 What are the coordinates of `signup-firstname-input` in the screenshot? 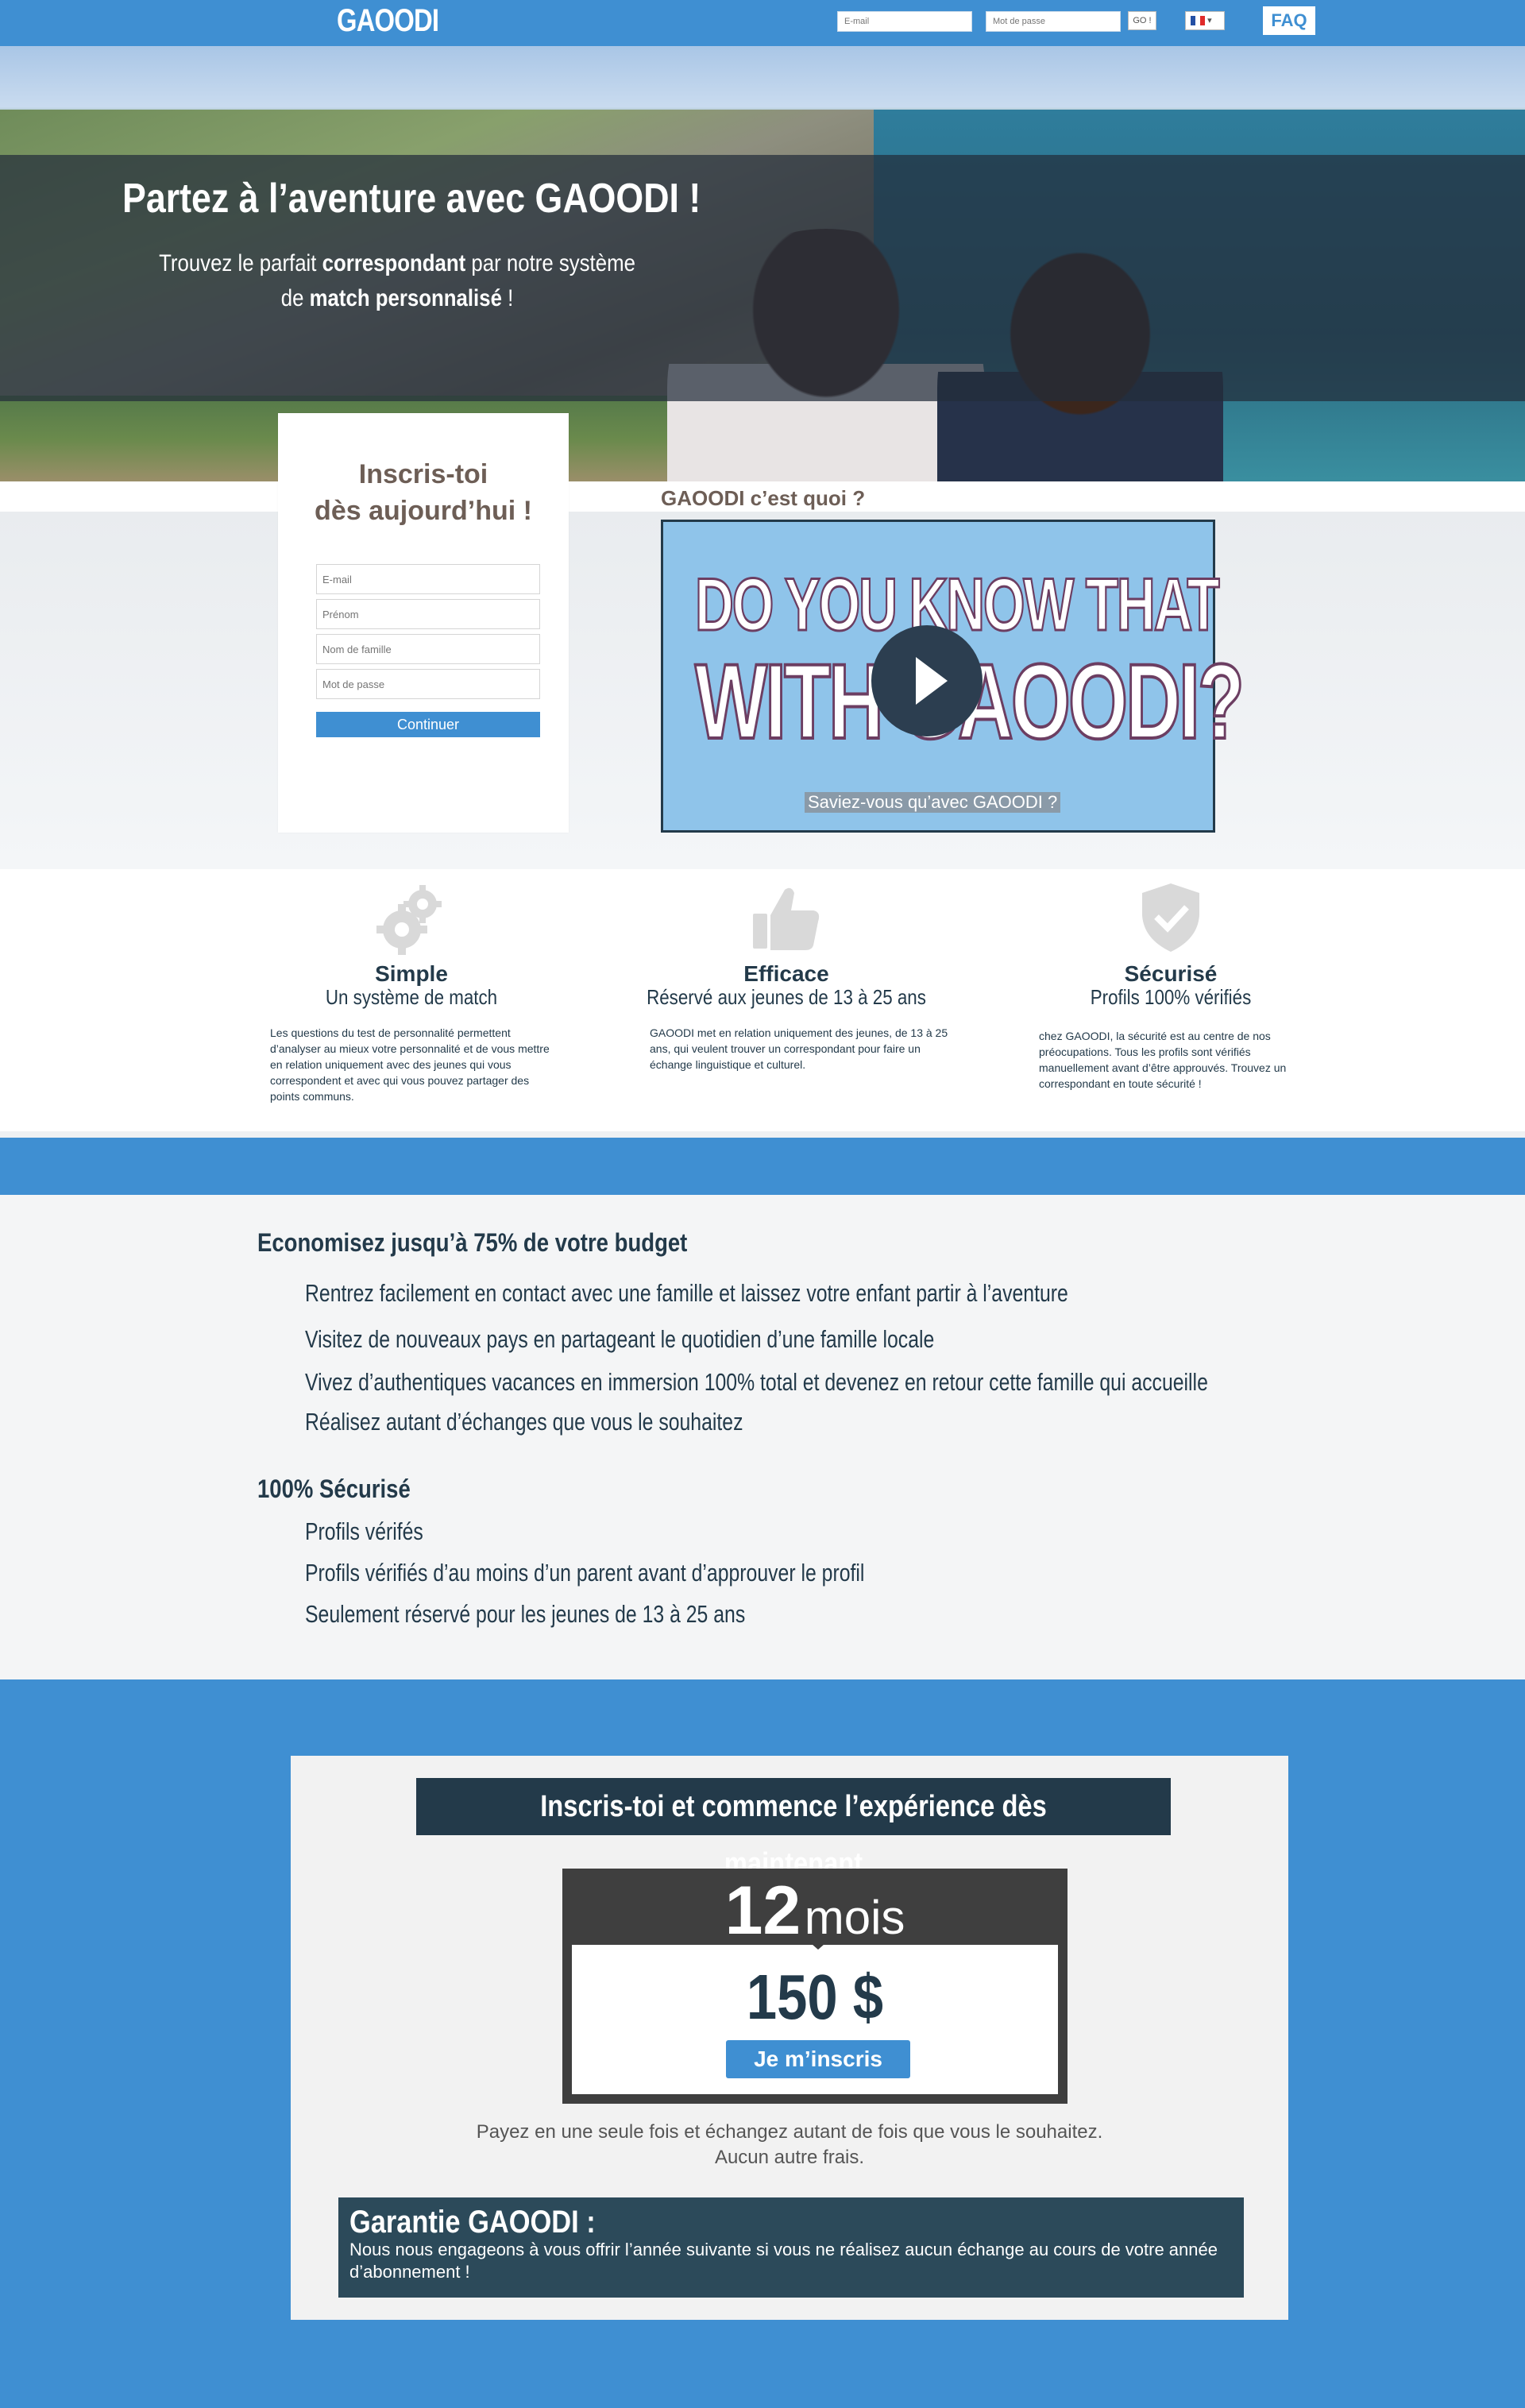 It's located at (428, 614).